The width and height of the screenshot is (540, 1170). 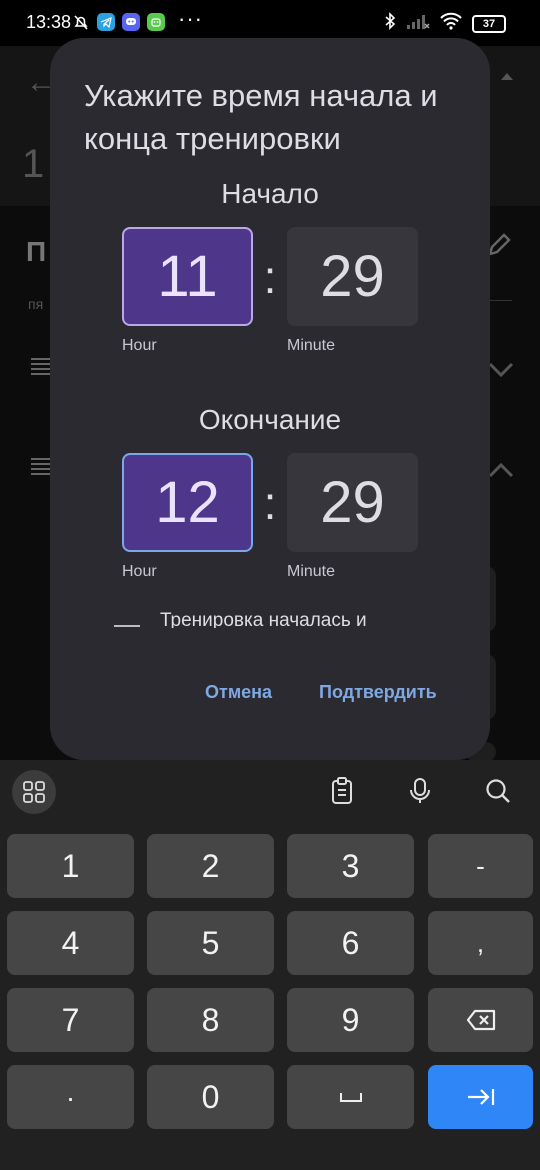 I want to click on space-icon, so click(x=350, y=1097).